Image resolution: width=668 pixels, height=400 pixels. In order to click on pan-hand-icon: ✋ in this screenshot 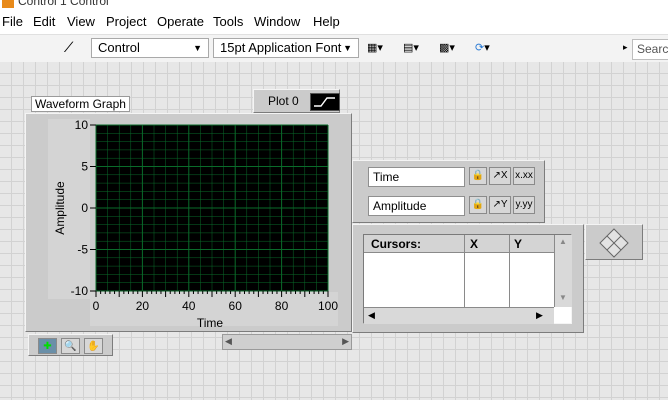, I will do `click(93, 346)`.